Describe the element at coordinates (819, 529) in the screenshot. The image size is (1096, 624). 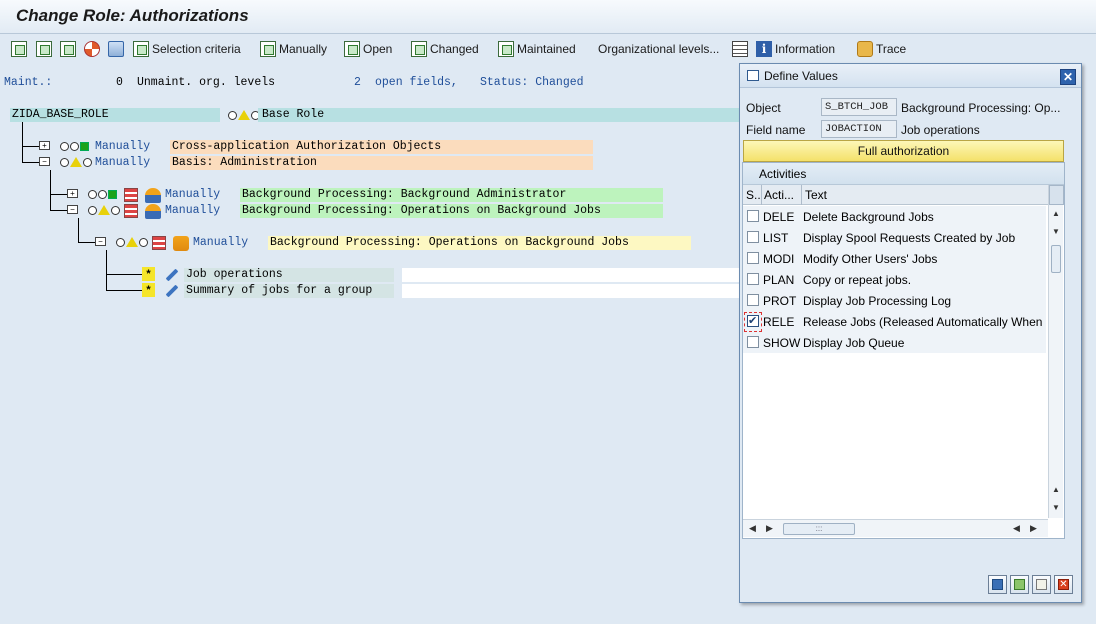
I see `horizontal-scroll-thumb: :::` at that location.